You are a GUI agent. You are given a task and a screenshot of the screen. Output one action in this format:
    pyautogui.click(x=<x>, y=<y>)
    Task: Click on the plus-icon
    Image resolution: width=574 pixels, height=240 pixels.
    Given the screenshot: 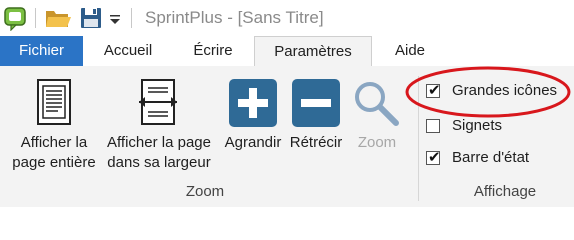 What is the action you would take?
    pyautogui.click(x=253, y=103)
    